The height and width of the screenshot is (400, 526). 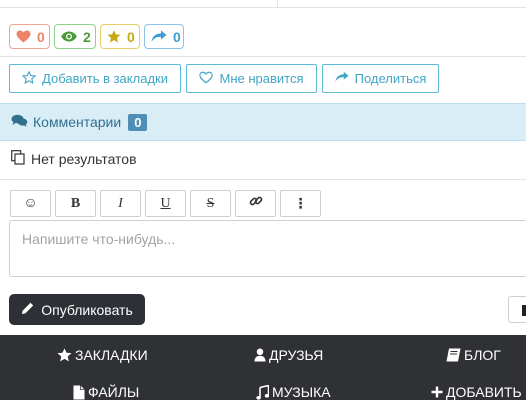 What do you see at coordinates (260, 355) in the screenshot?
I see `user-icon` at bounding box center [260, 355].